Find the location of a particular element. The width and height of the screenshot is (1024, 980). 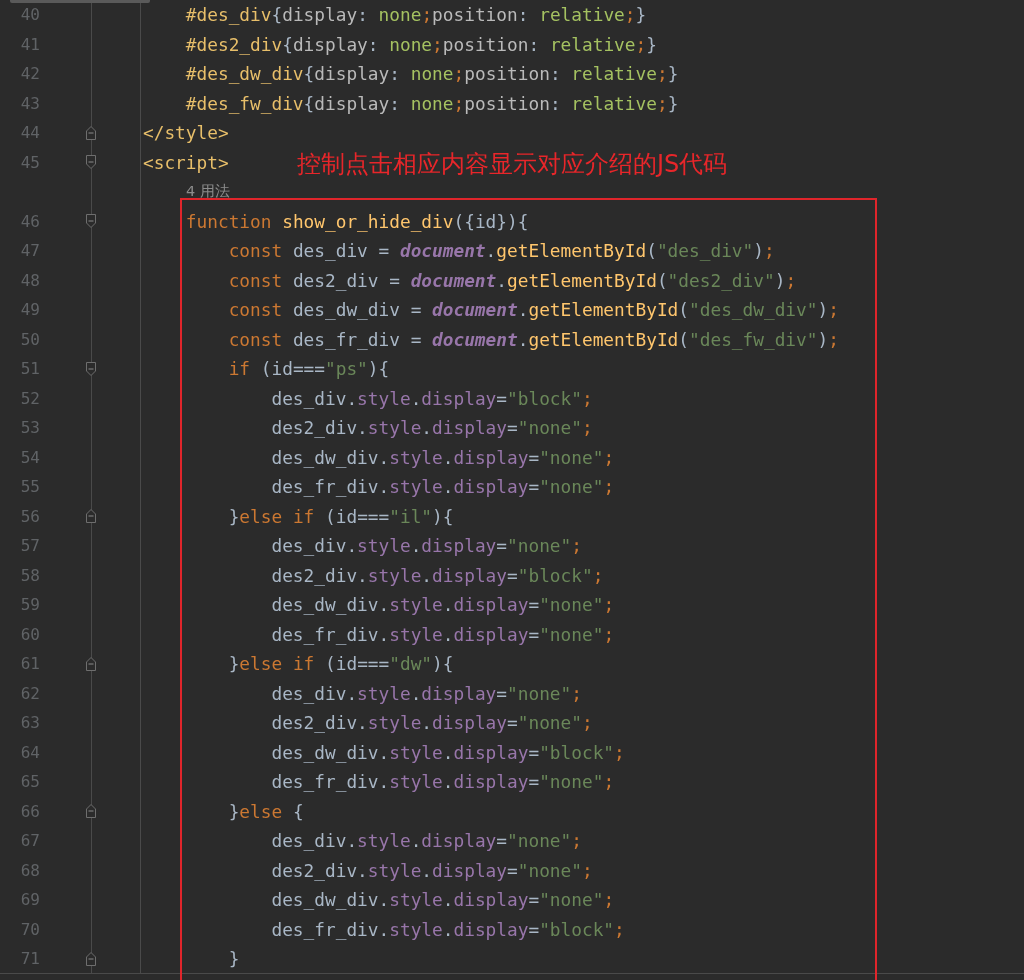

code-line: <script> is located at coordinates (185, 162).